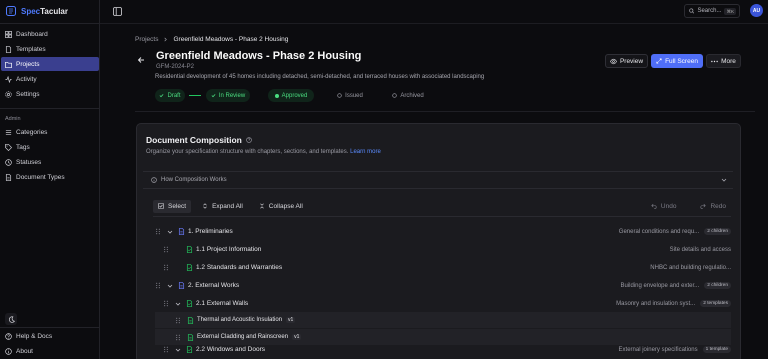 Image resolution: width=768 pixels, height=359 pixels. What do you see at coordinates (412, 95) in the screenshot?
I see `workflow-label: Archived` at bounding box center [412, 95].